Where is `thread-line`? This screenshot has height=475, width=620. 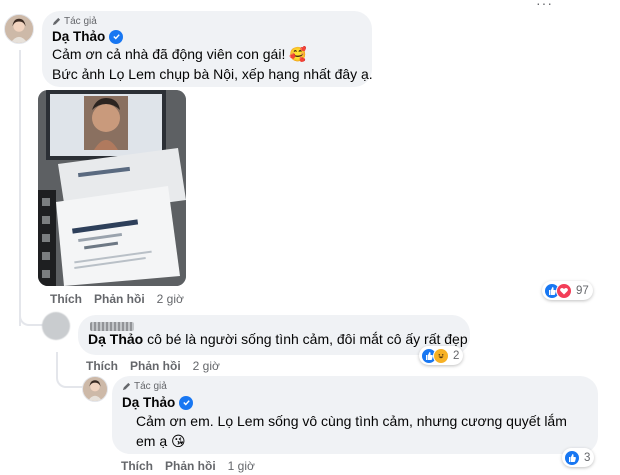
thread-line is located at coordinates (20, 188).